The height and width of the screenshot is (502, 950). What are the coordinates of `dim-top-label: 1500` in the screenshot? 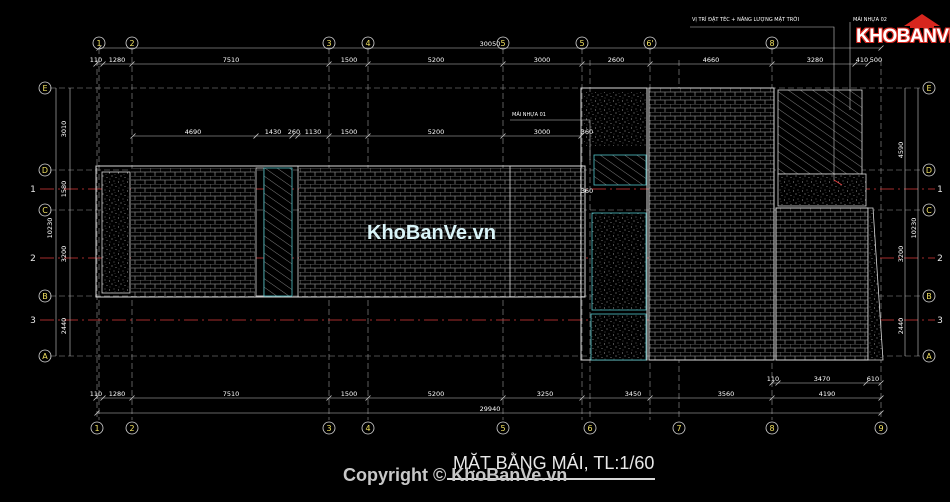 It's located at (349, 60).